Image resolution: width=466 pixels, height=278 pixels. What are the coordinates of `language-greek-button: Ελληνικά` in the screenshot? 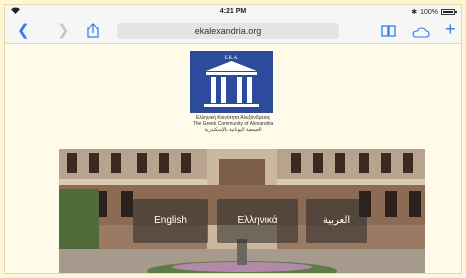 It's located at (257, 221).